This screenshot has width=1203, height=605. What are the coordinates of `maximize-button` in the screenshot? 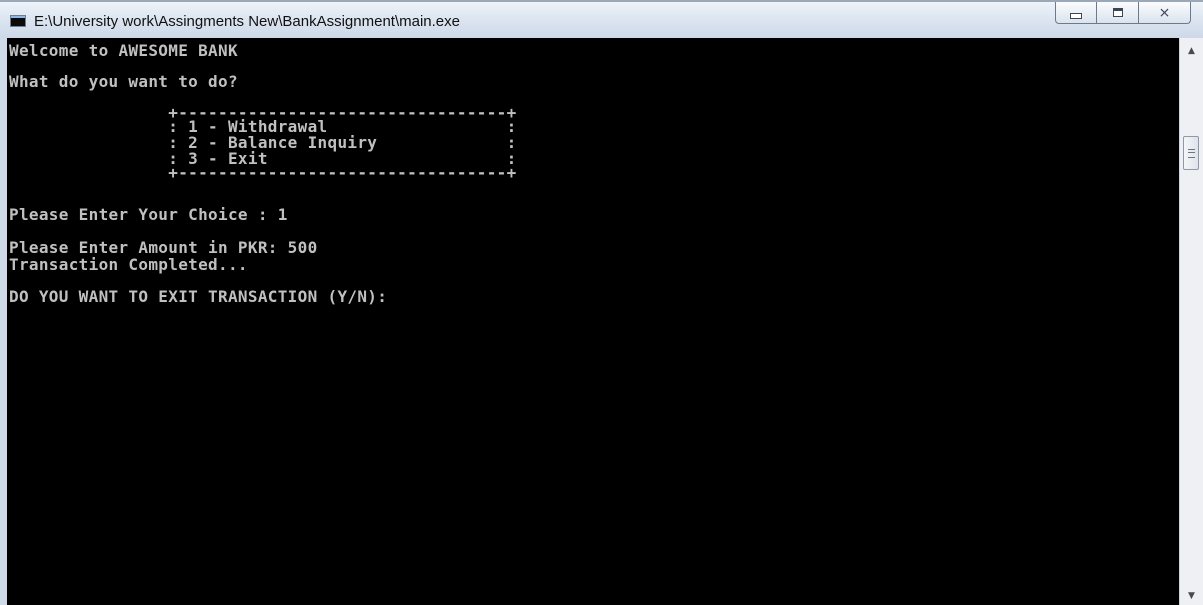 It's located at (1118, 13).